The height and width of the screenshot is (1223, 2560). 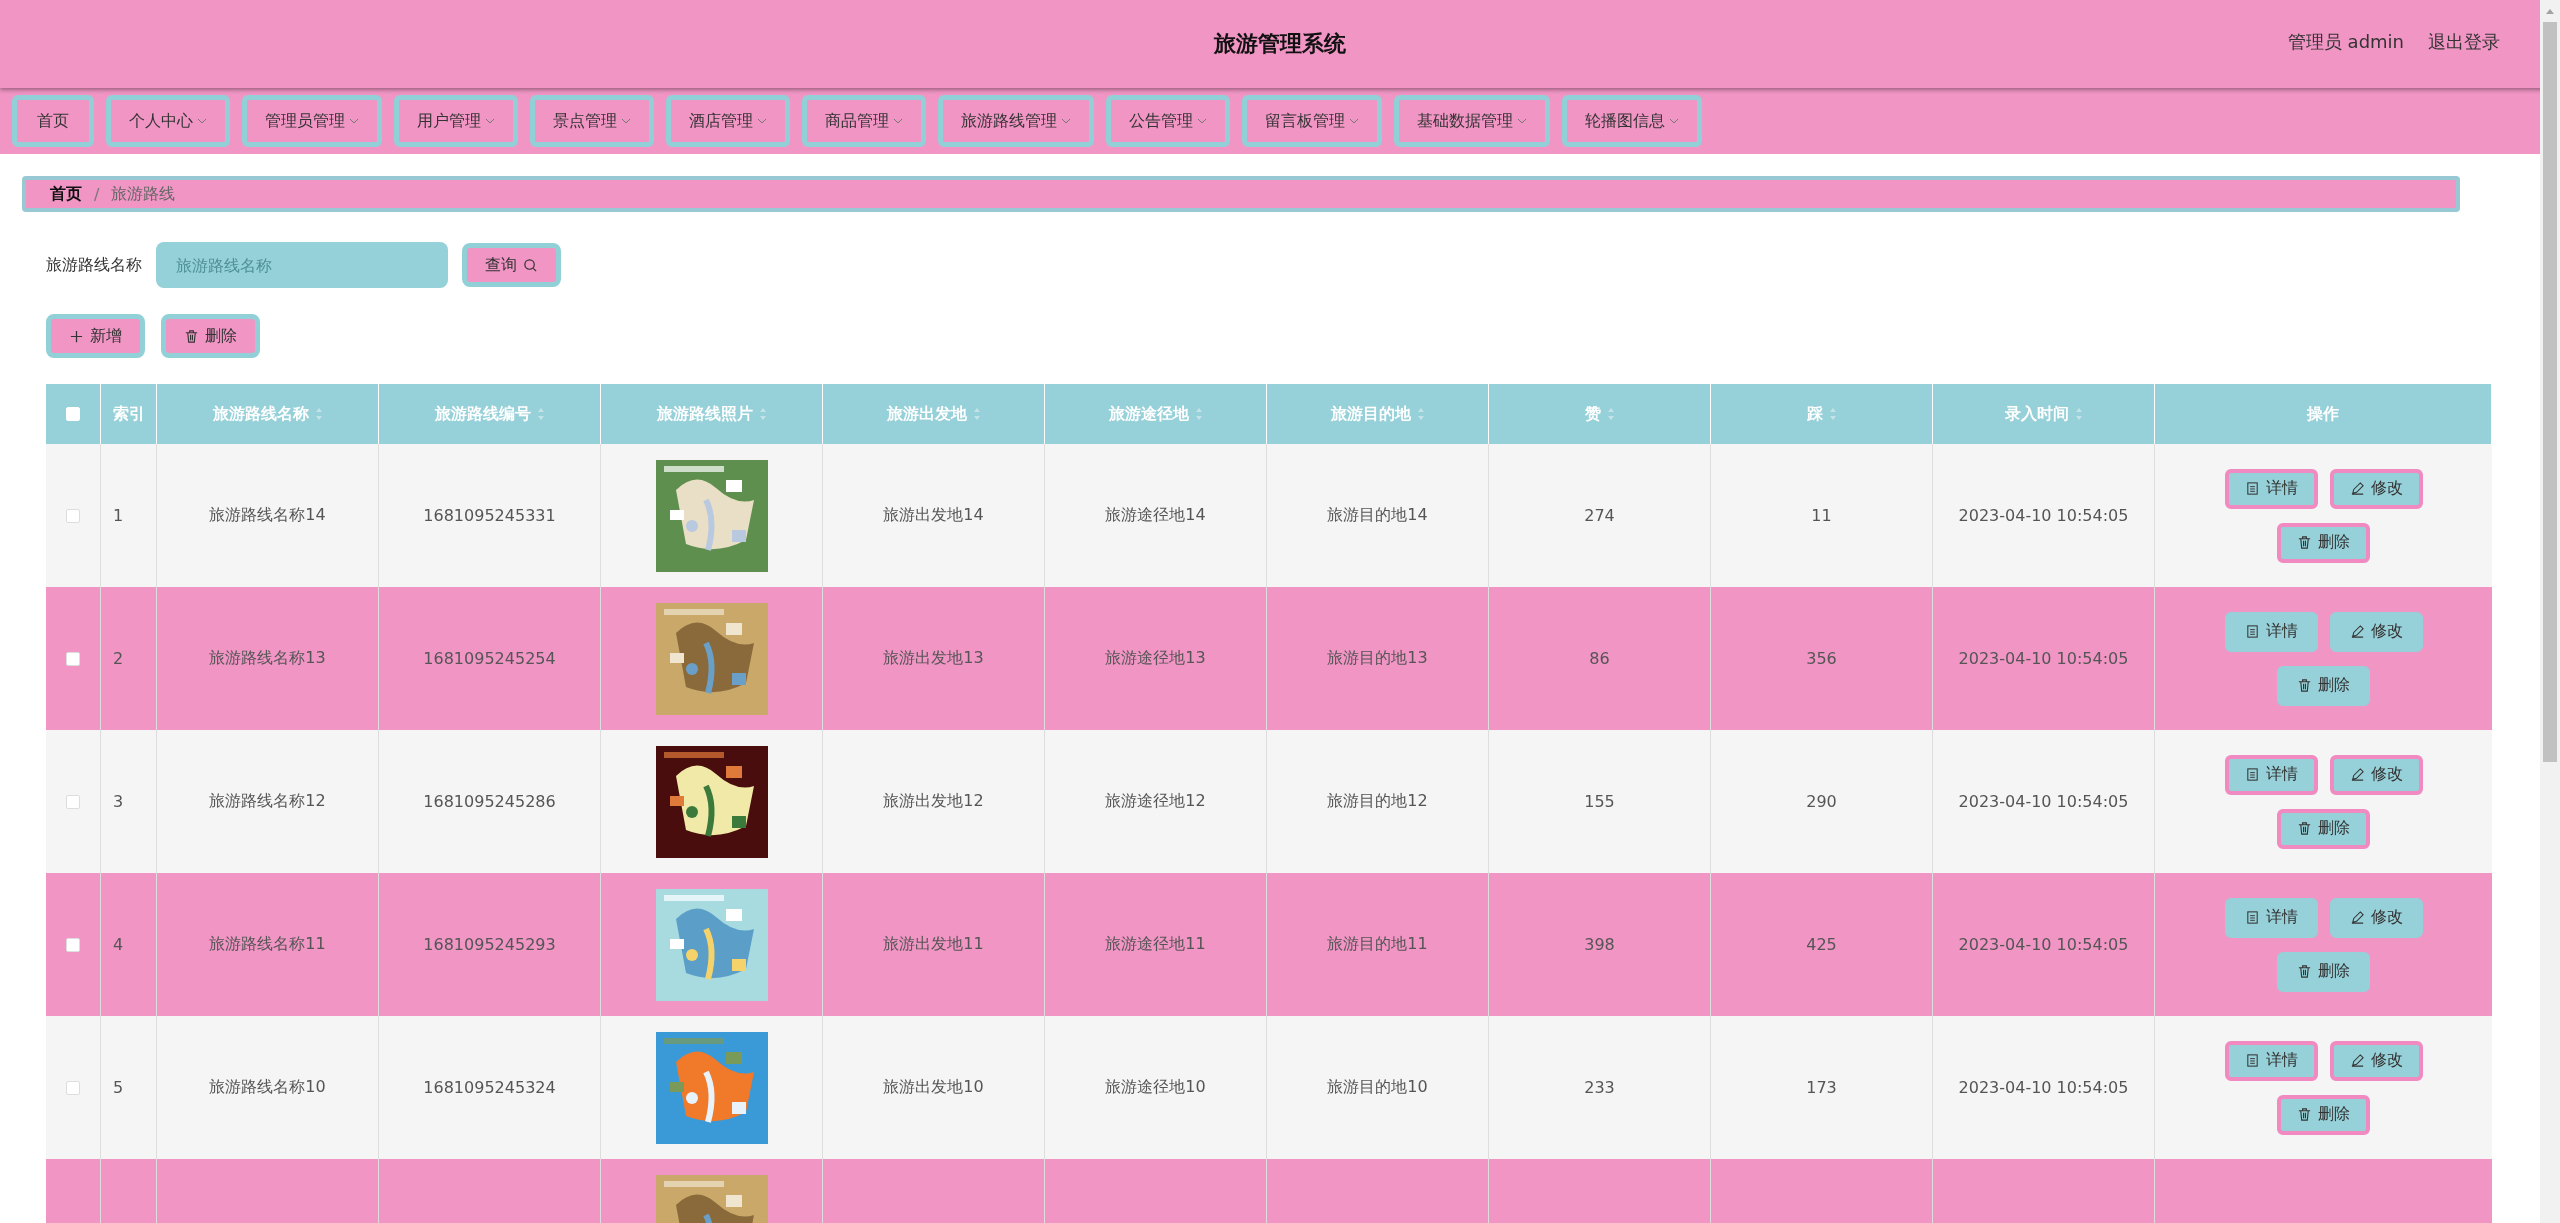 What do you see at coordinates (1377, 801) in the screenshot?
I see `table-cell: 旅游目的地12` at bounding box center [1377, 801].